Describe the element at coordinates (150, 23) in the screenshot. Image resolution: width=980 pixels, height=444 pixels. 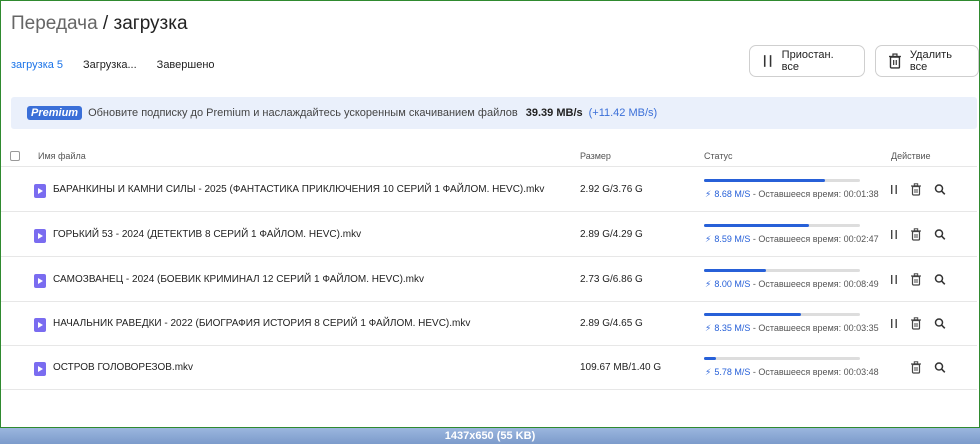
I see `breadcrumb-download: загрузка` at that location.